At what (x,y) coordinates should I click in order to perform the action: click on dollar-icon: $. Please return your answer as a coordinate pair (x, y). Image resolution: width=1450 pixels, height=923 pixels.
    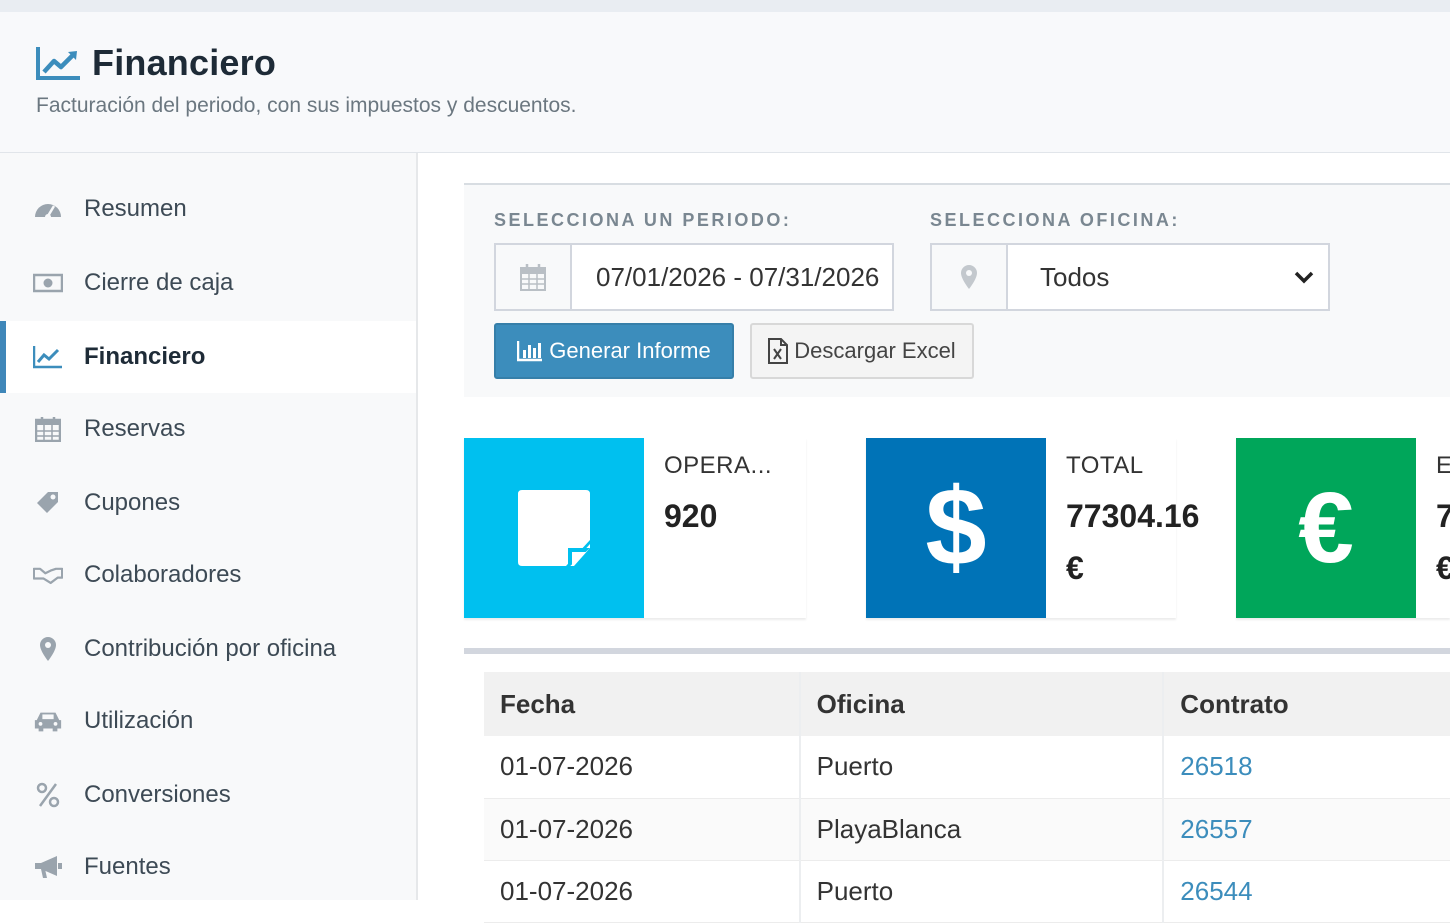
    Looking at the image, I should click on (956, 528).